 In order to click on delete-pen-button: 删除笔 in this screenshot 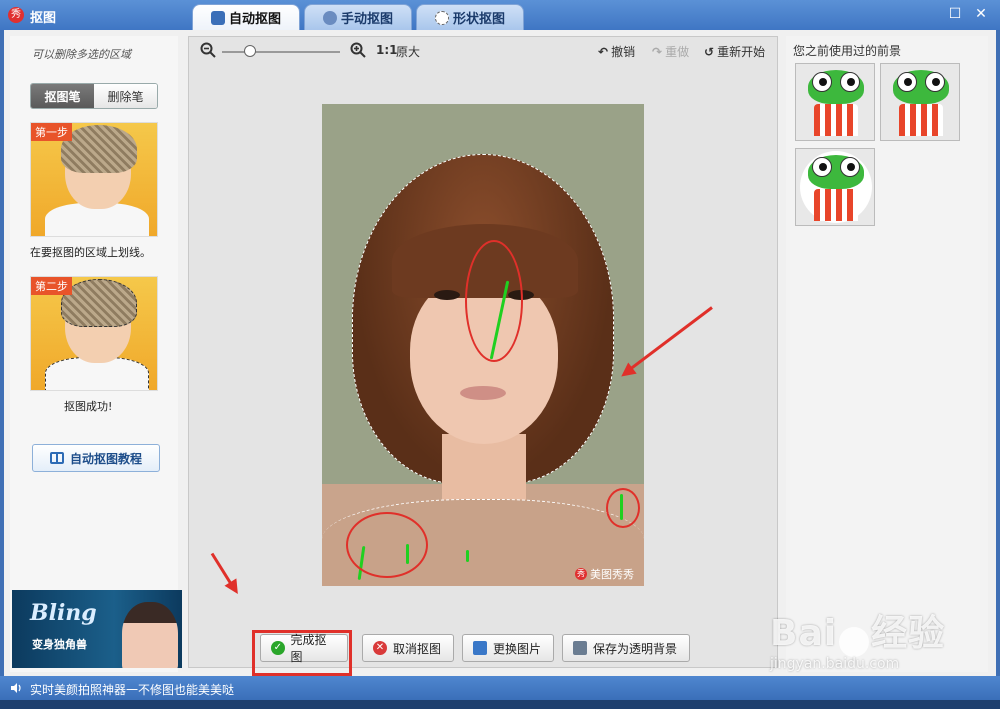, I will do `click(125, 96)`.